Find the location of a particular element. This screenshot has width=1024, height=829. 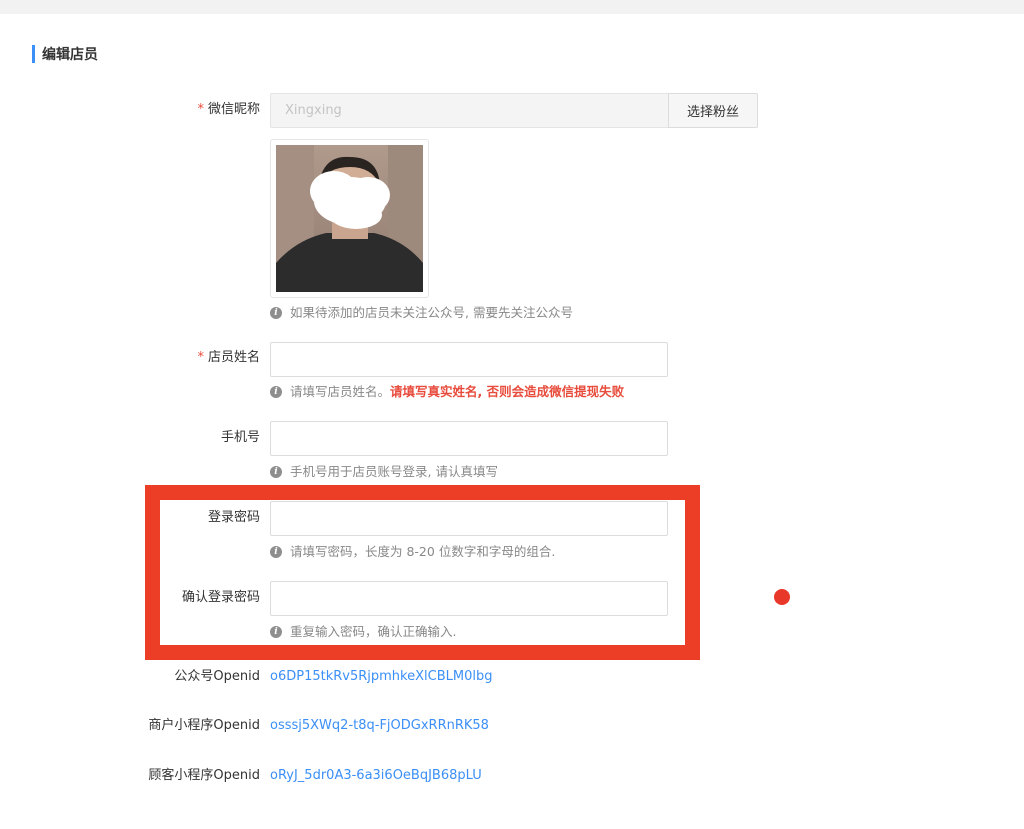

staff-name-field is located at coordinates (469, 359).